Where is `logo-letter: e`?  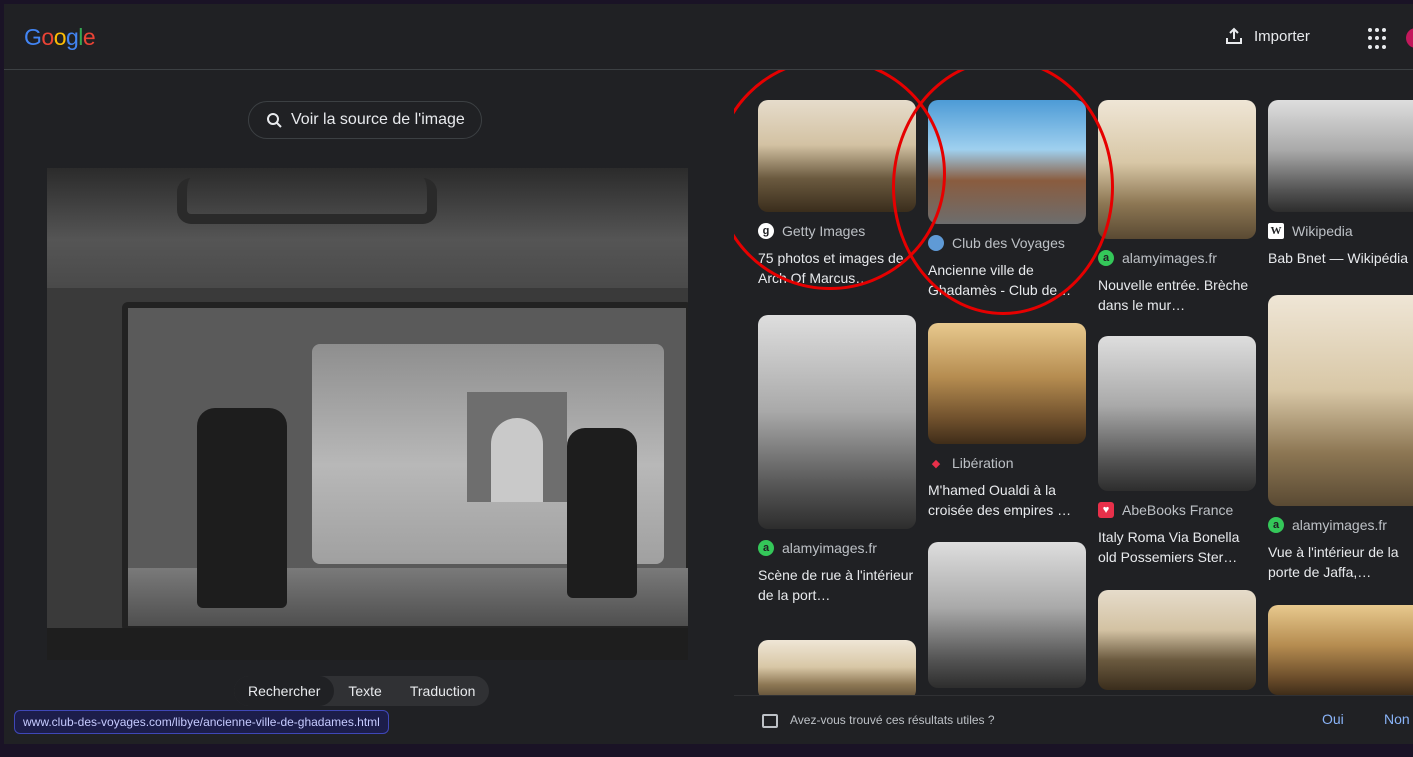 logo-letter: e is located at coordinates (89, 37).